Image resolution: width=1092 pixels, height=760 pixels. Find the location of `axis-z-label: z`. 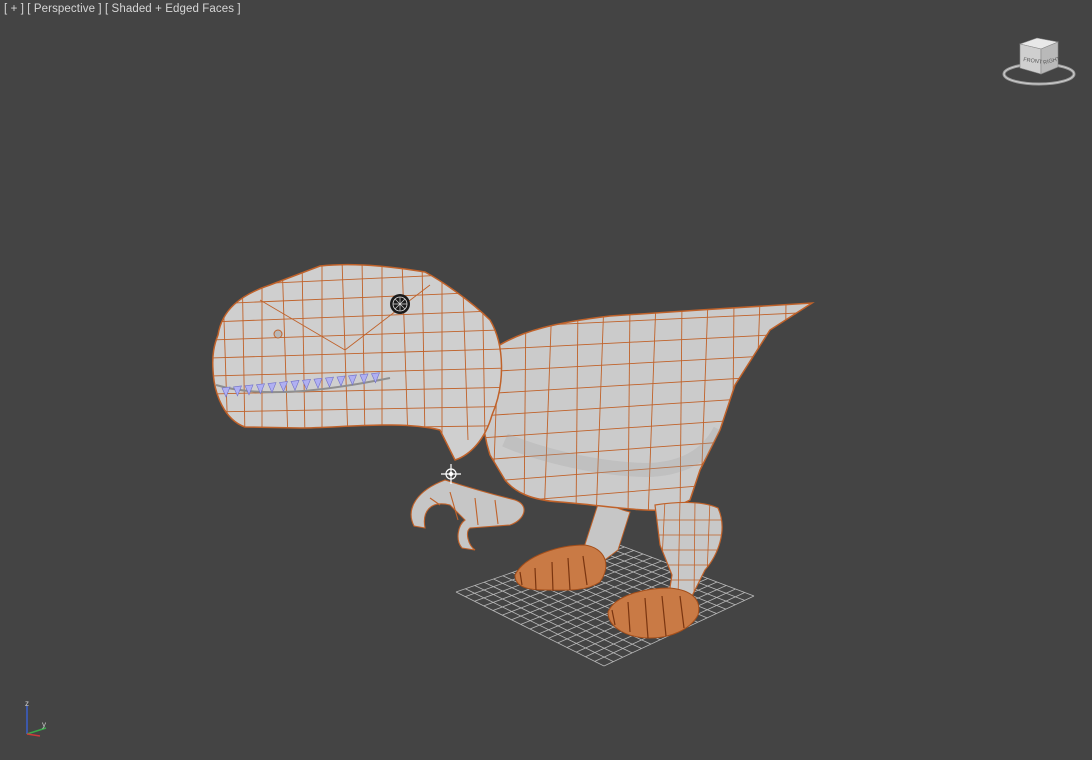

axis-z-label: z is located at coordinates (27, 703).